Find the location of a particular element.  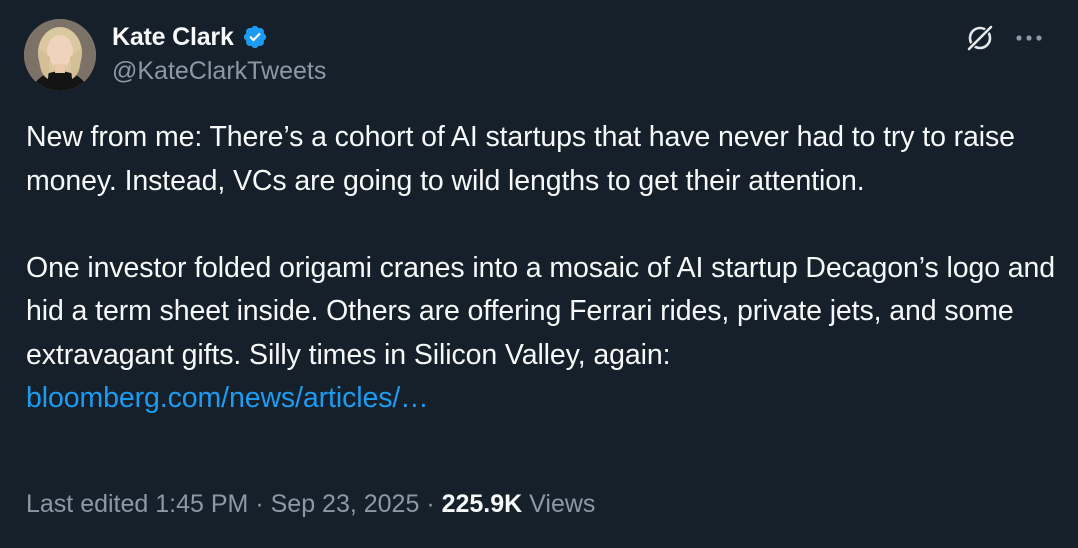

more-options-icon is located at coordinates (1029, 38).